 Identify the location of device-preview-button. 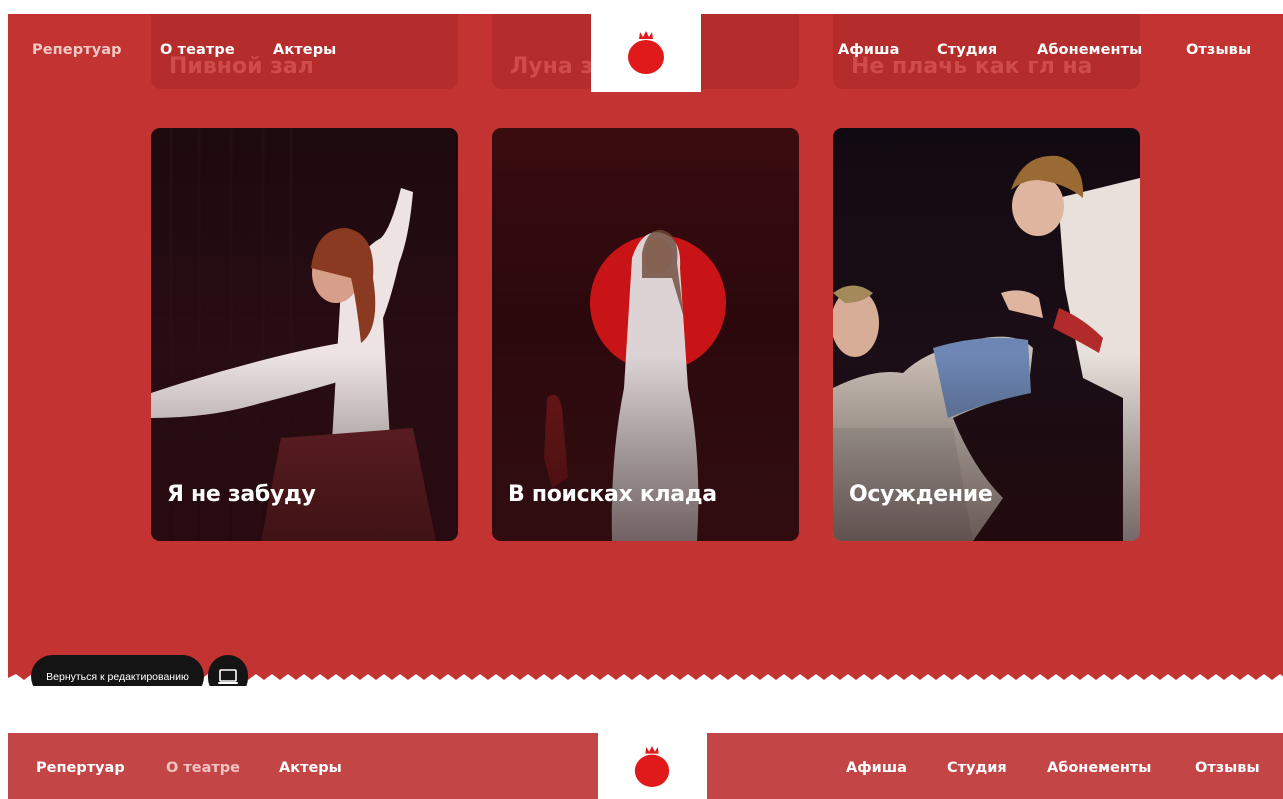
(228, 670).